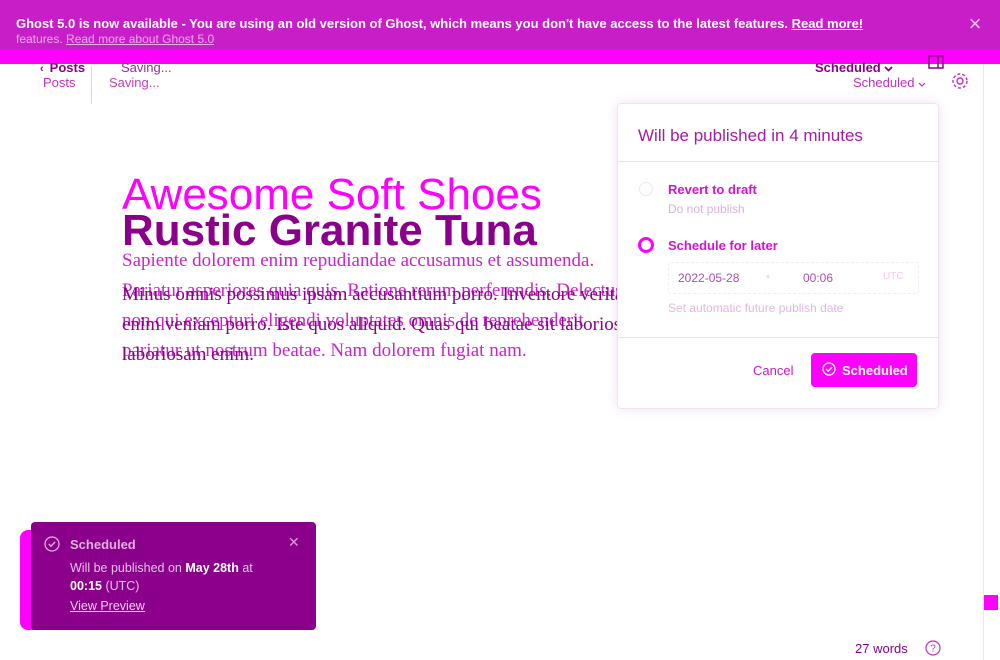 The width and height of the screenshot is (1000, 660). I want to click on help-icon: ?, so click(933, 648).